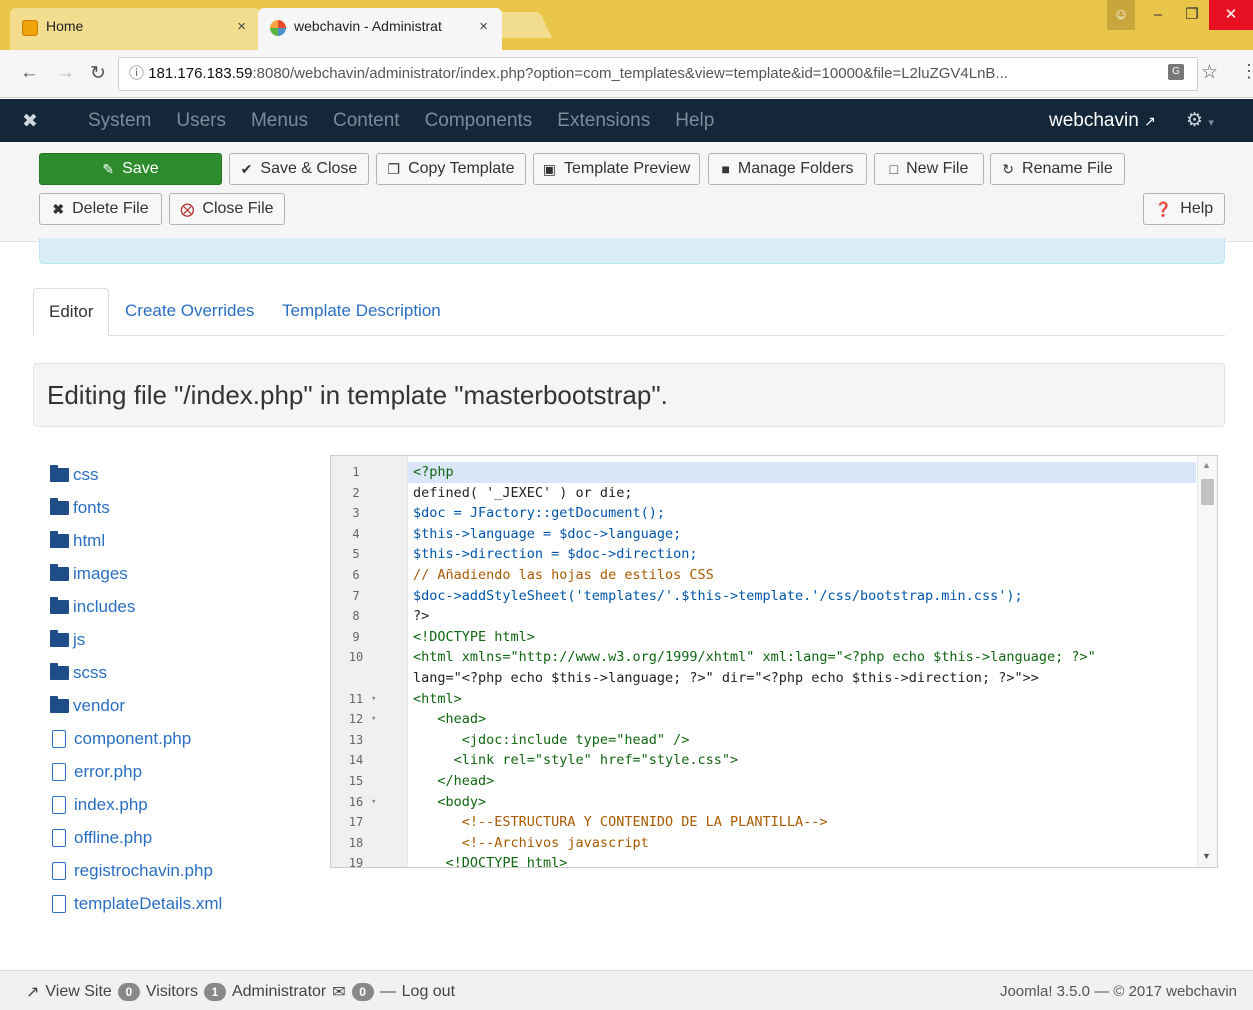 Image resolution: width=1253 pixels, height=1010 pixels. What do you see at coordinates (368, 26) in the screenshot?
I see `tab-label: webchavin - Administrat` at bounding box center [368, 26].